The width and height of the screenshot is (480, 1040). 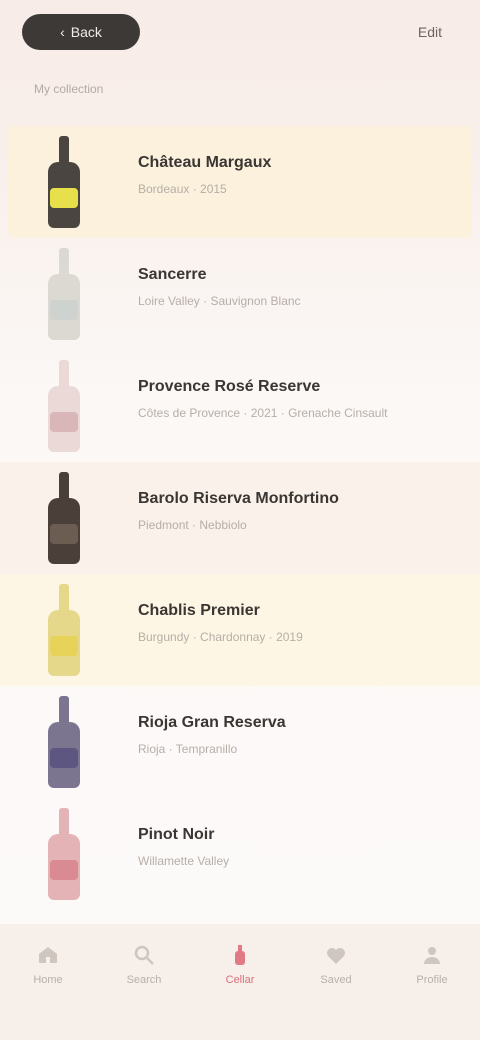 I want to click on tab-cellar: Cellar, so click(x=240, y=964).